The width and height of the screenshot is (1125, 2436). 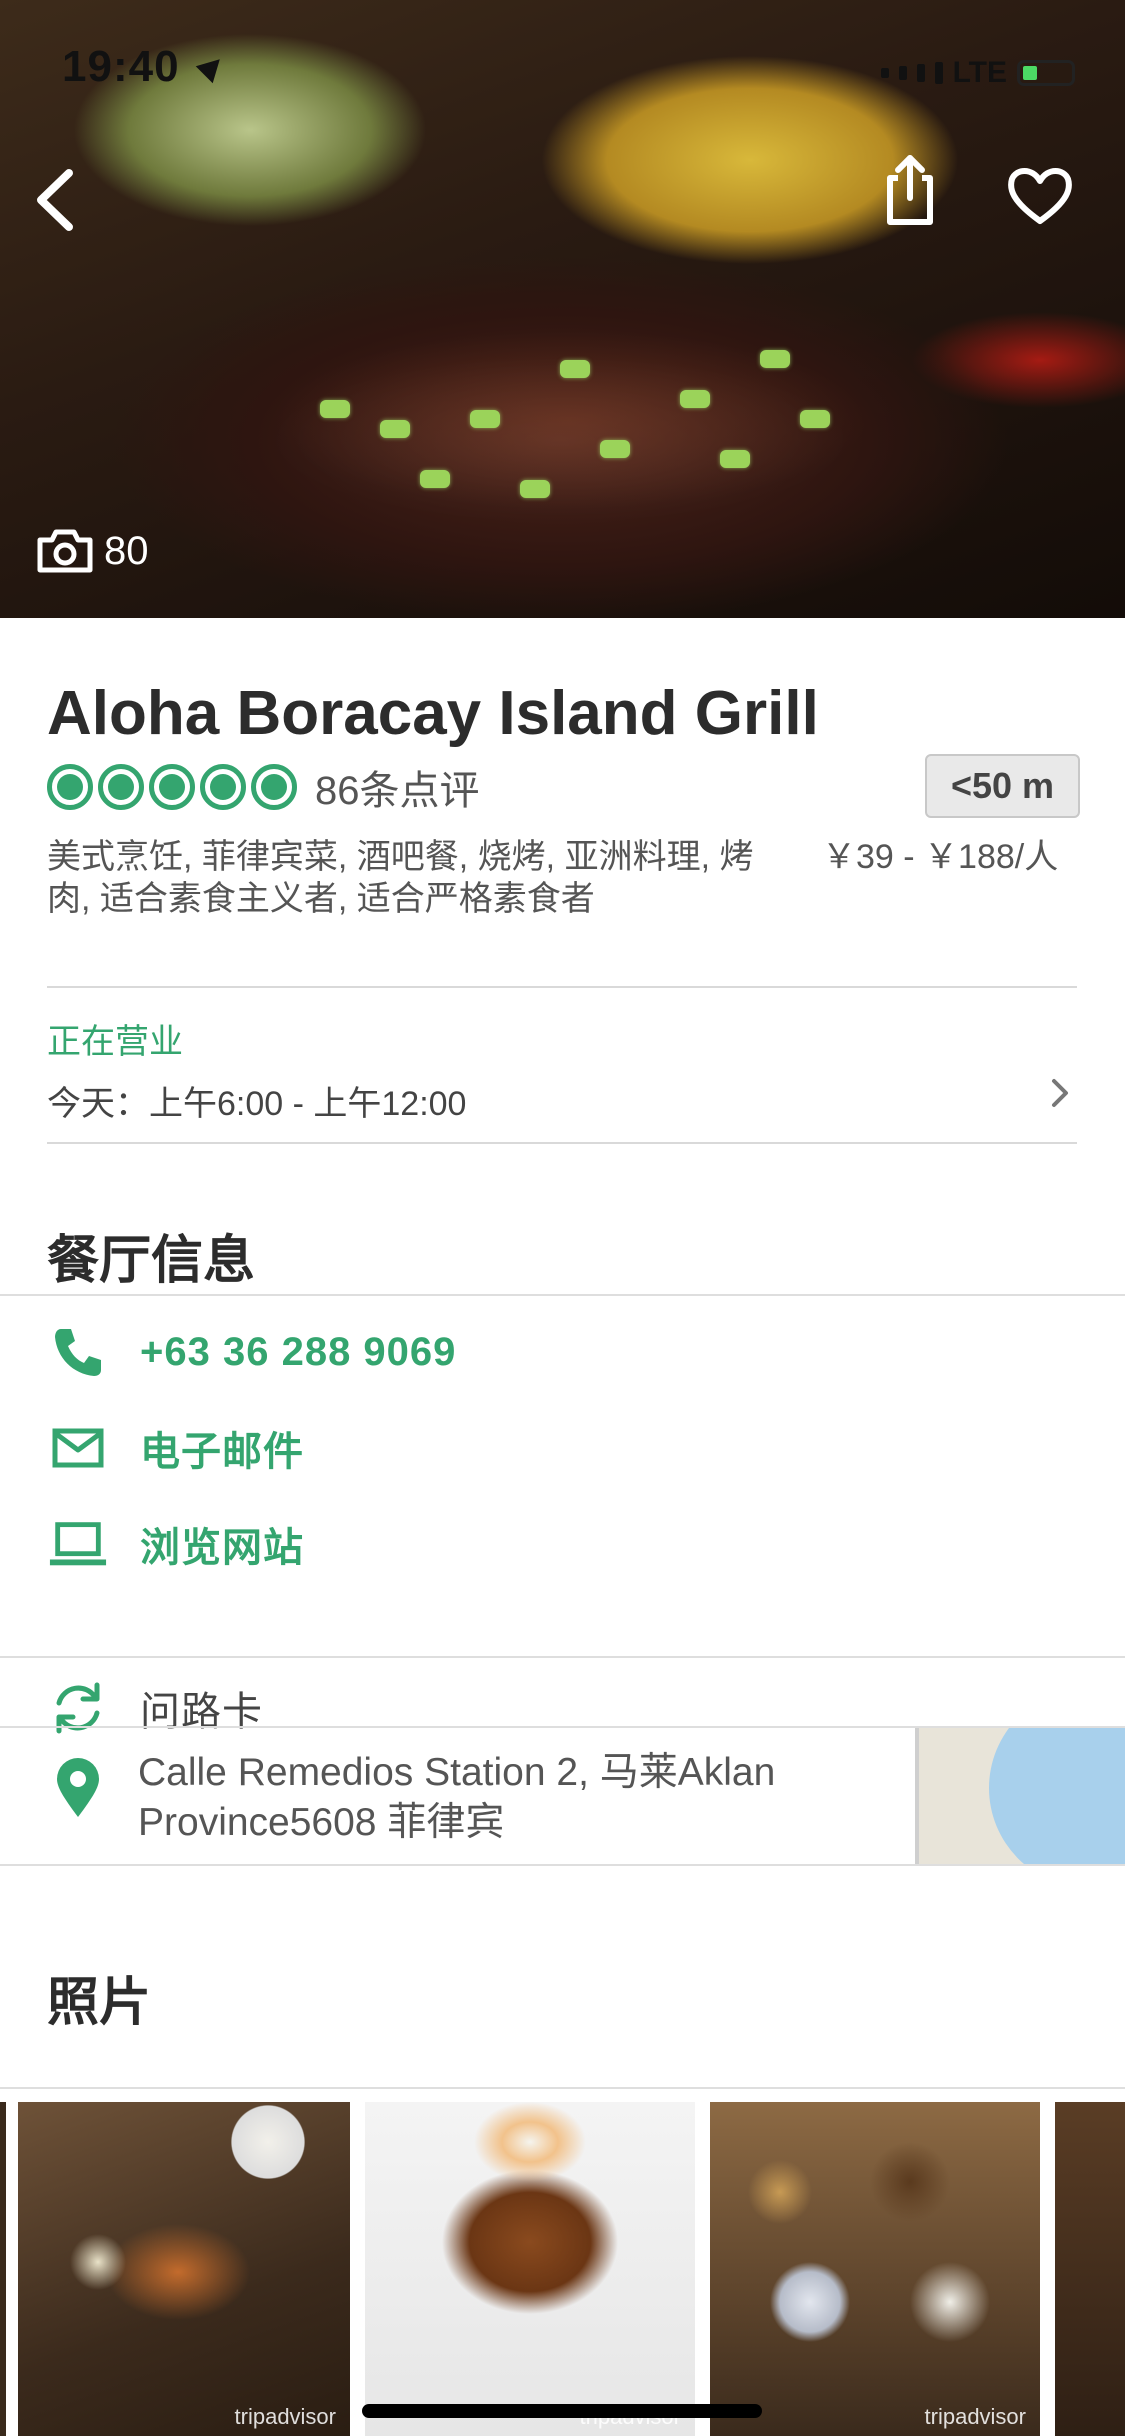 What do you see at coordinates (940, 857) in the screenshot?
I see `price-range: ￥39 - ￥188/人` at bounding box center [940, 857].